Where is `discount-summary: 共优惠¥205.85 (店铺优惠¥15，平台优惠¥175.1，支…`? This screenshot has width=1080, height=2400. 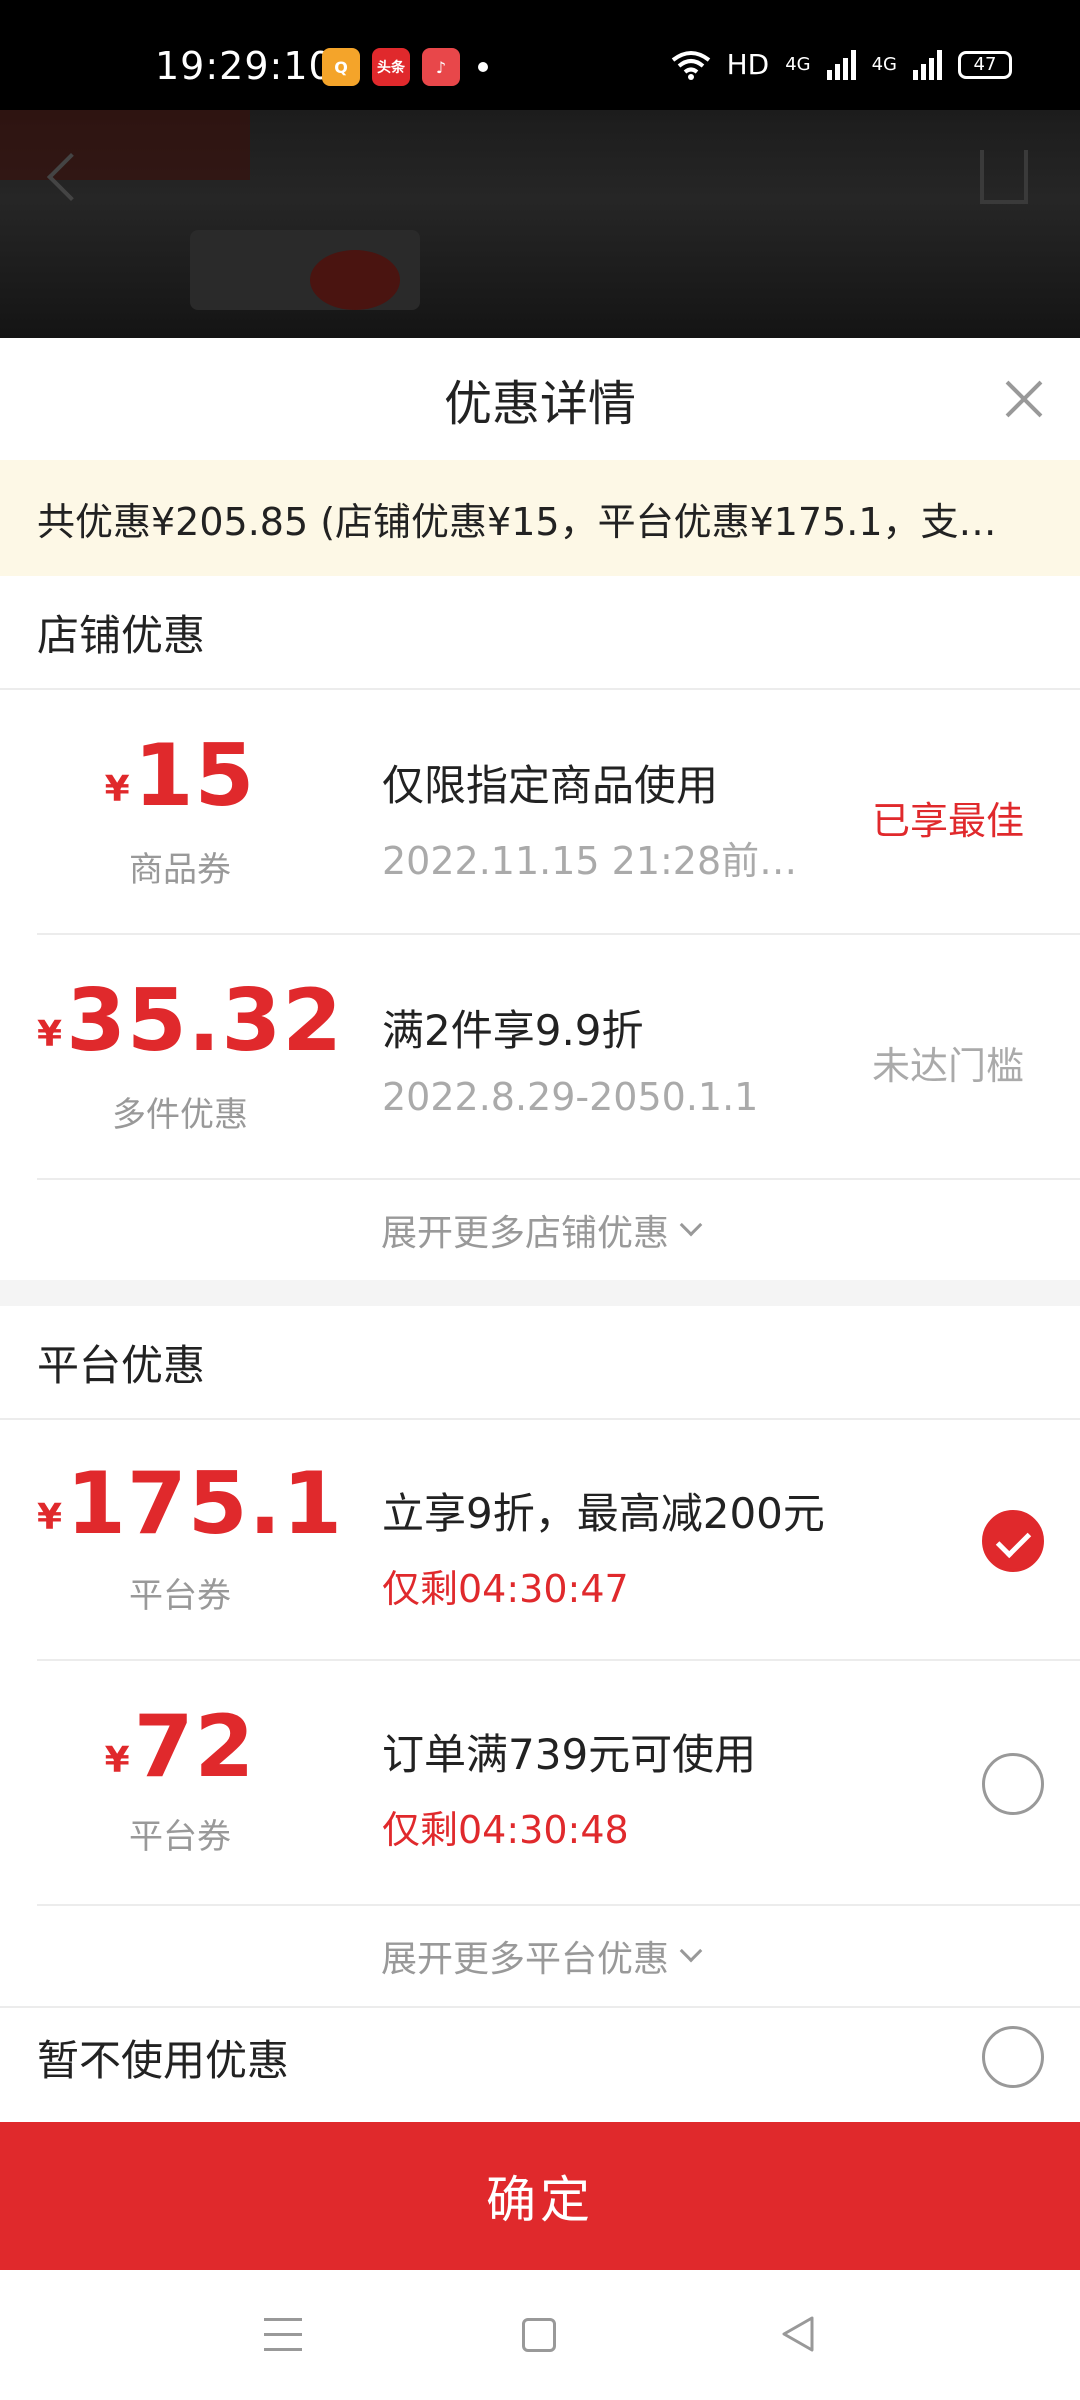
discount-summary: 共优惠¥205.85 (店铺优惠¥15，平台优惠¥175.1，支… is located at coordinates (540, 518).